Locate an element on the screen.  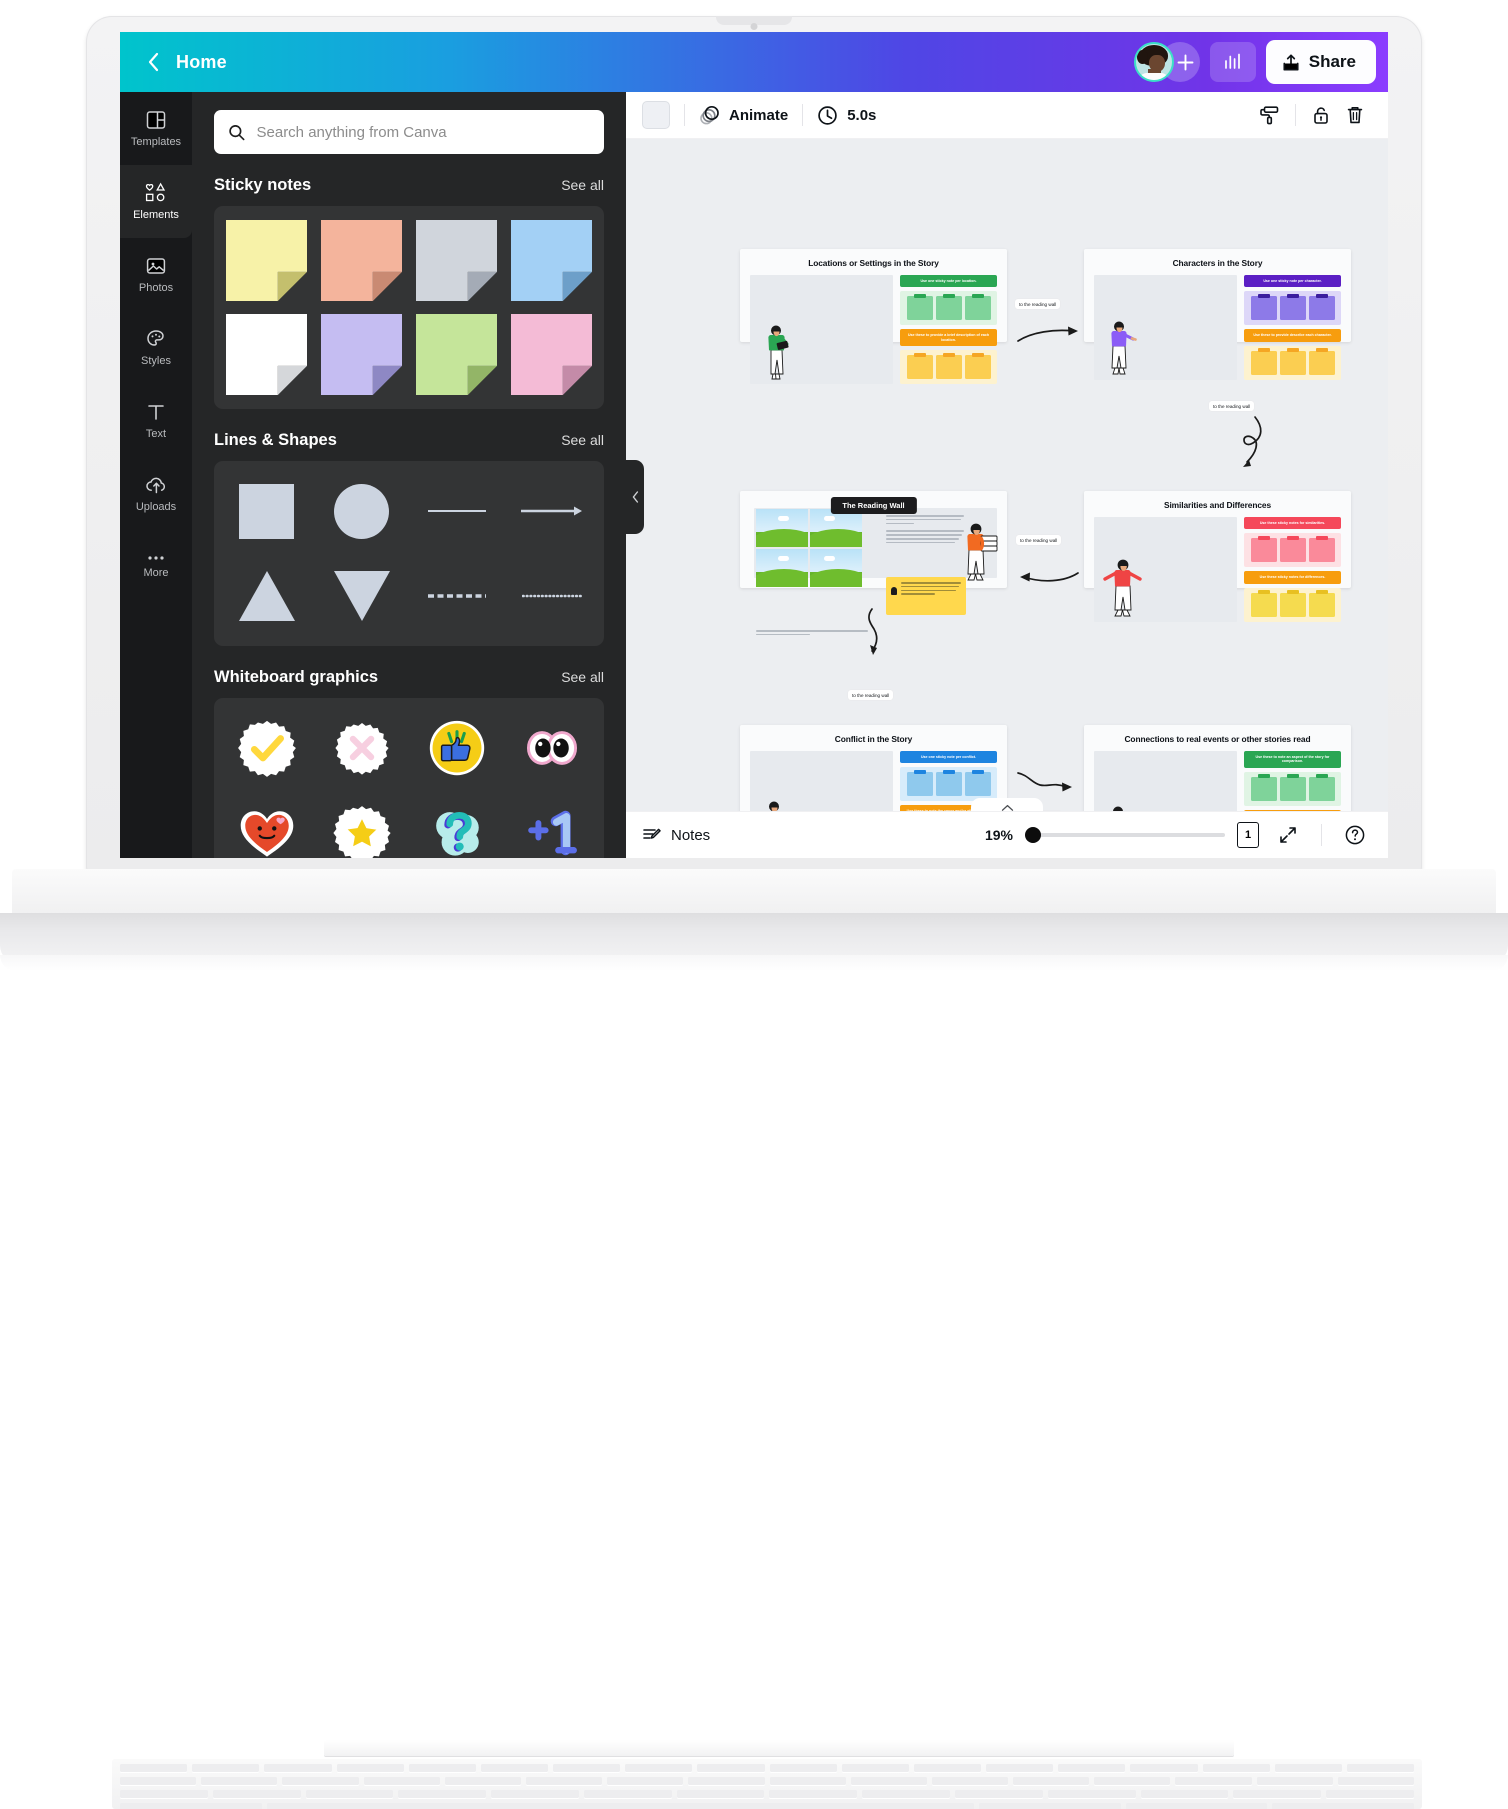
sidebar-item-more: More is located at coordinates (156, 566).